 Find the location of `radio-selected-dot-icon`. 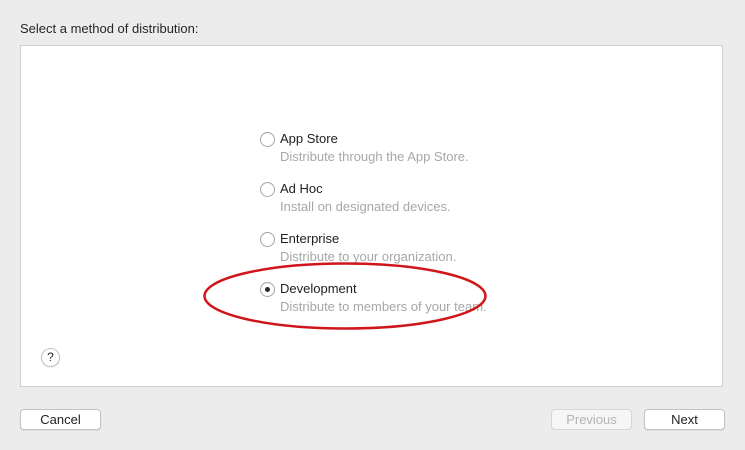

radio-selected-dot-icon is located at coordinates (267, 289).